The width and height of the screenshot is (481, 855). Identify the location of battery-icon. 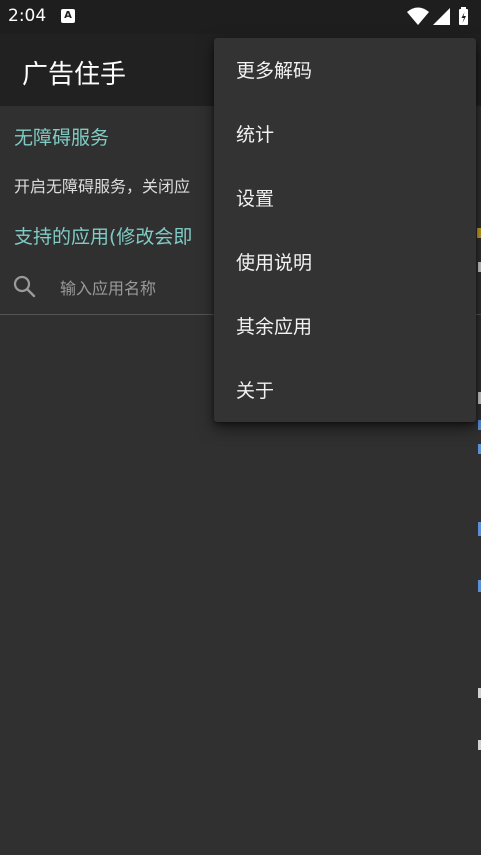
(463, 16).